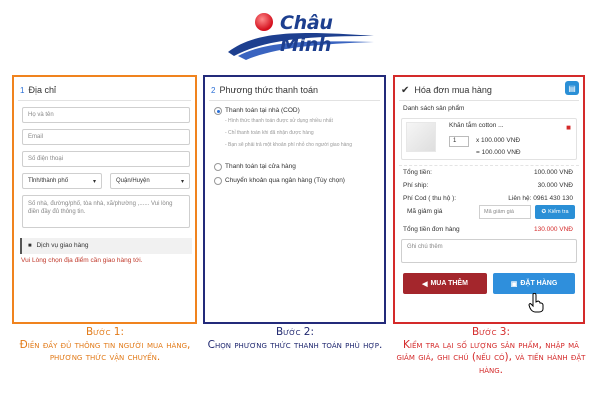 This screenshot has height=400, width=600. I want to click on cod-note: - Chỉ thanh toán khi đã nhận được hàng, so click(269, 133).